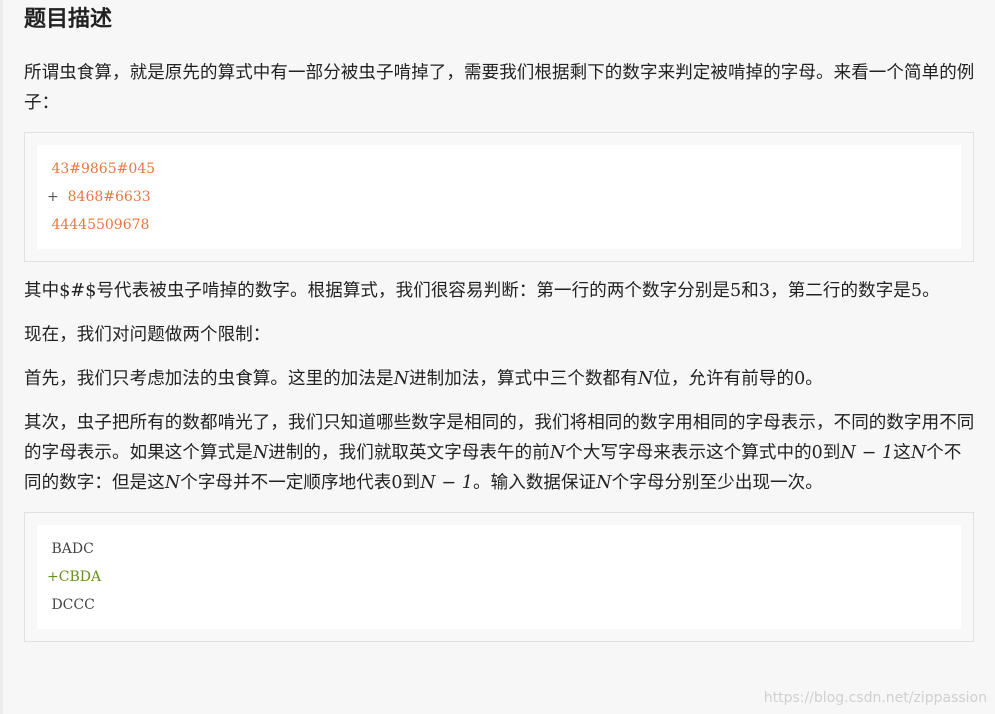  What do you see at coordinates (1, 357) in the screenshot?
I see `left-border` at bounding box center [1, 357].